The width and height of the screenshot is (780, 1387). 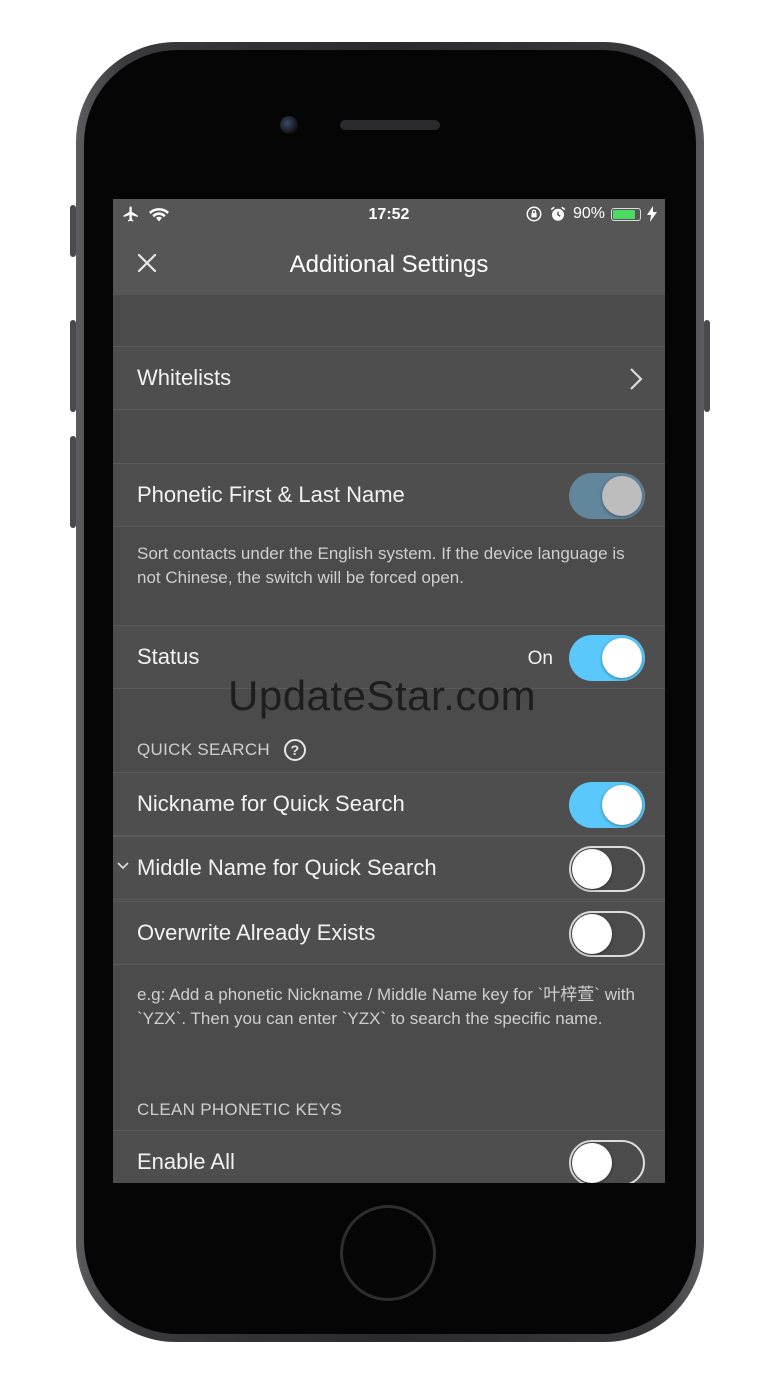 What do you see at coordinates (389, 1156) in the screenshot?
I see `enable-all-row: Enable All` at bounding box center [389, 1156].